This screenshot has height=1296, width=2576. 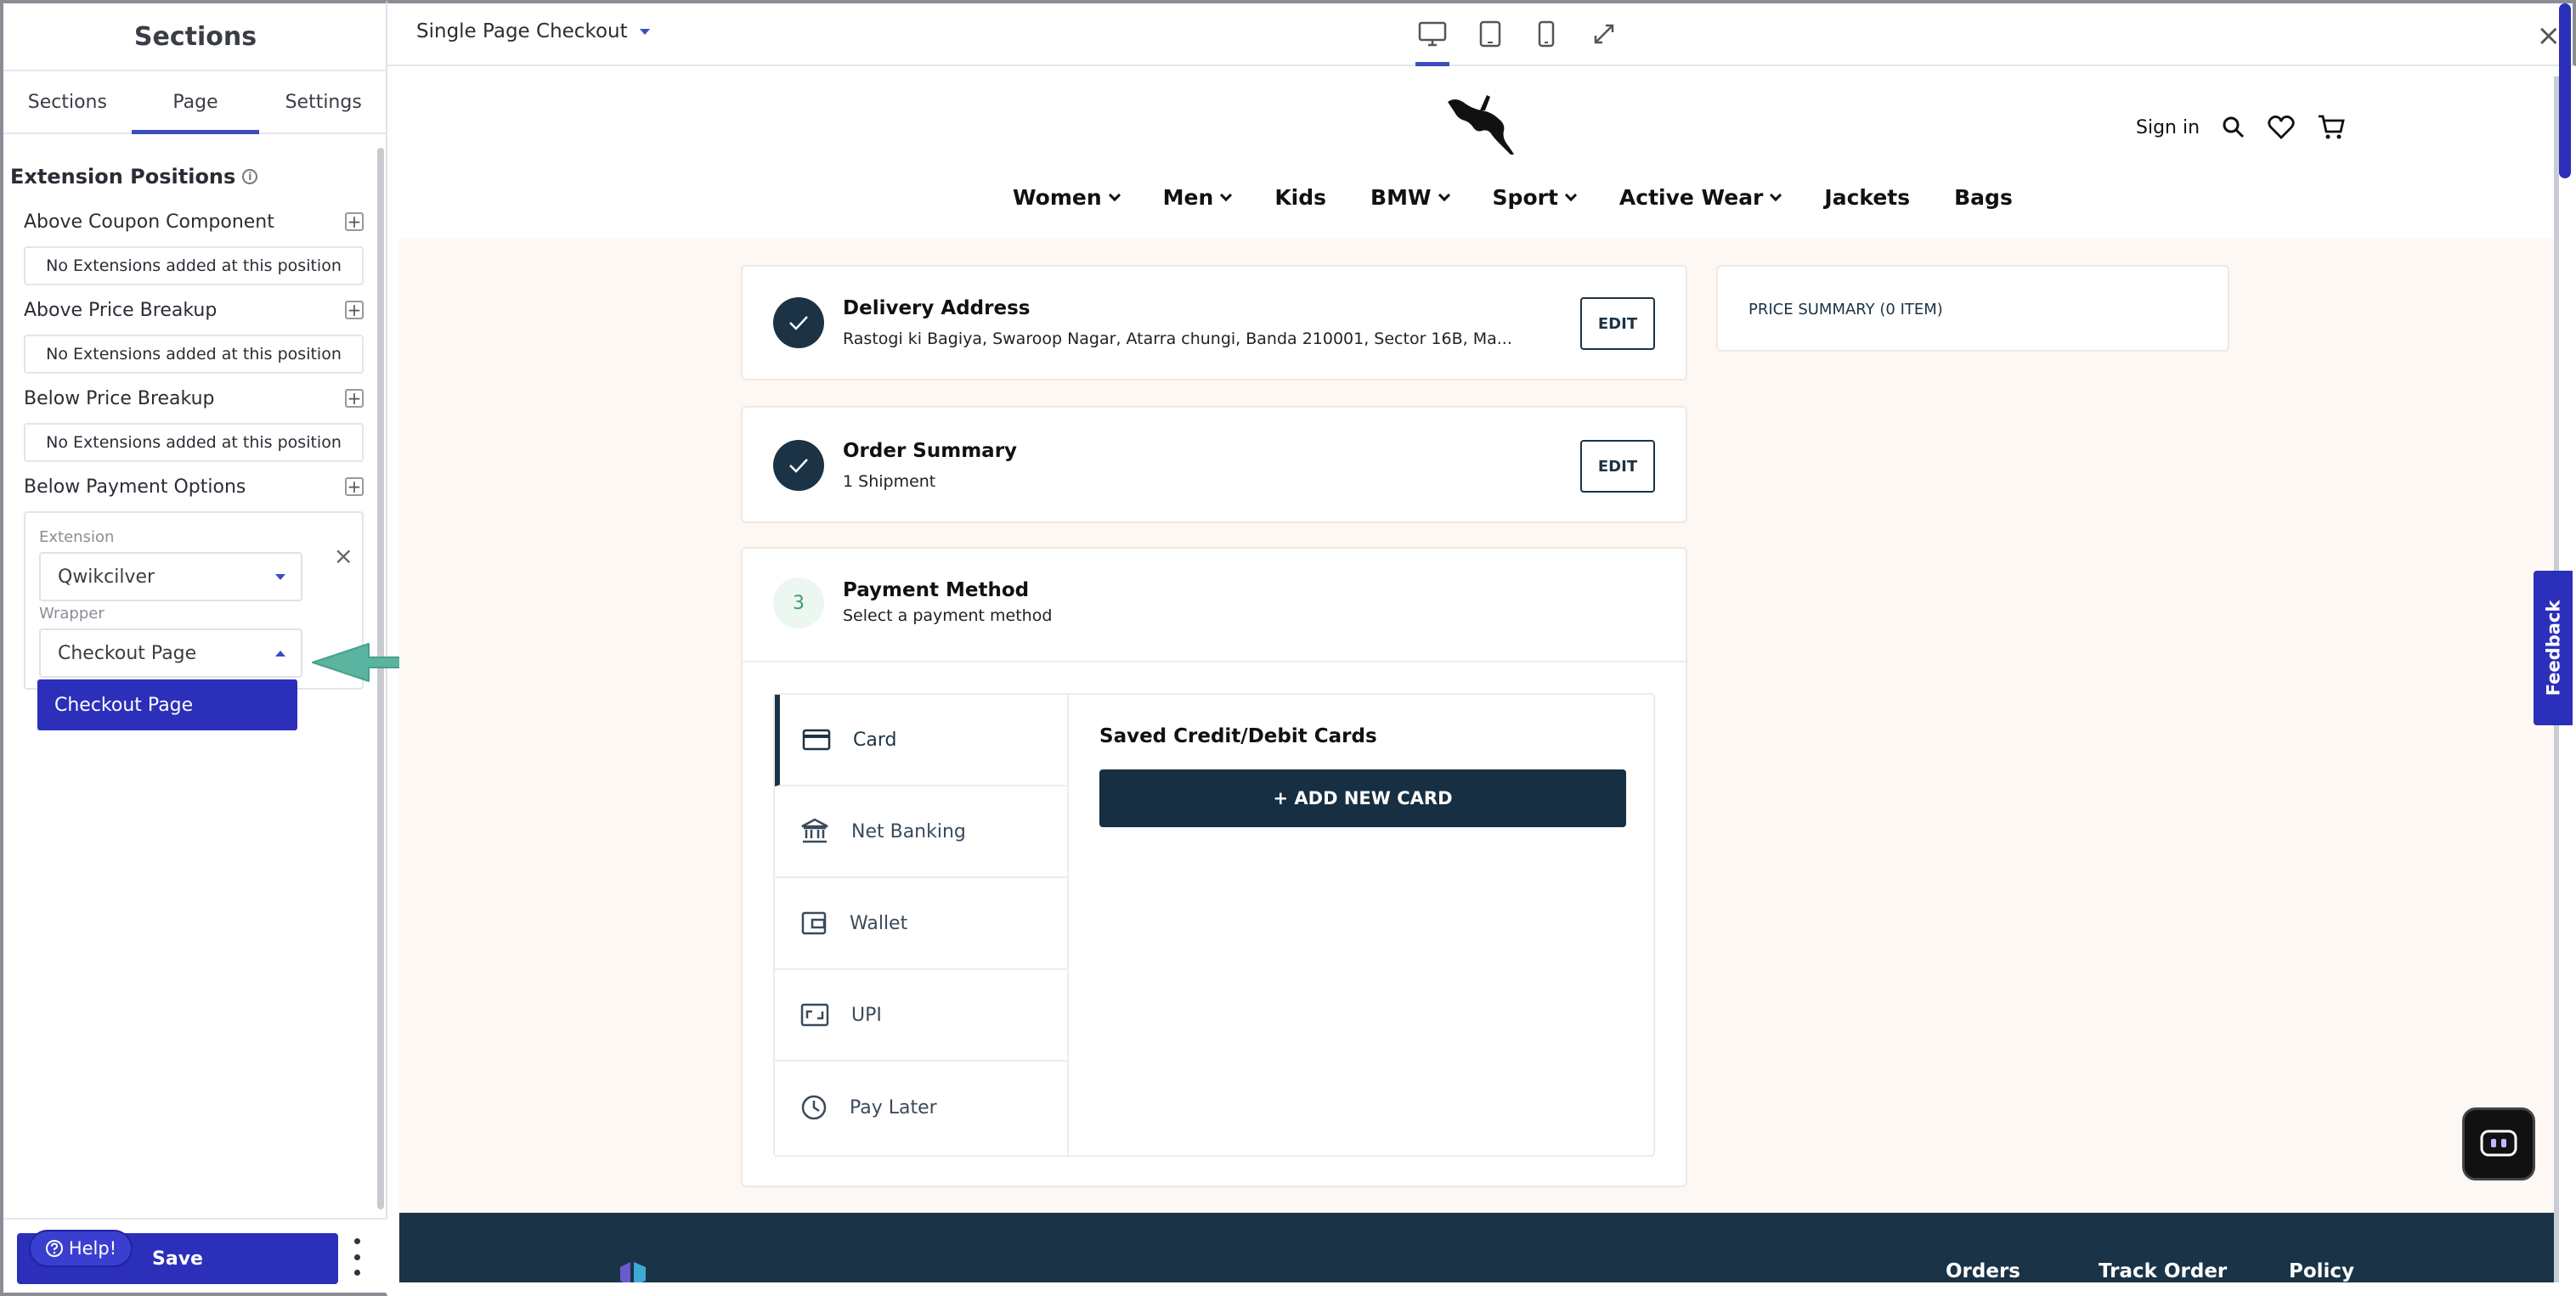 What do you see at coordinates (280, 654) in the screenshot?
I see `caret-up-icon` at bounding box center [280, 654].